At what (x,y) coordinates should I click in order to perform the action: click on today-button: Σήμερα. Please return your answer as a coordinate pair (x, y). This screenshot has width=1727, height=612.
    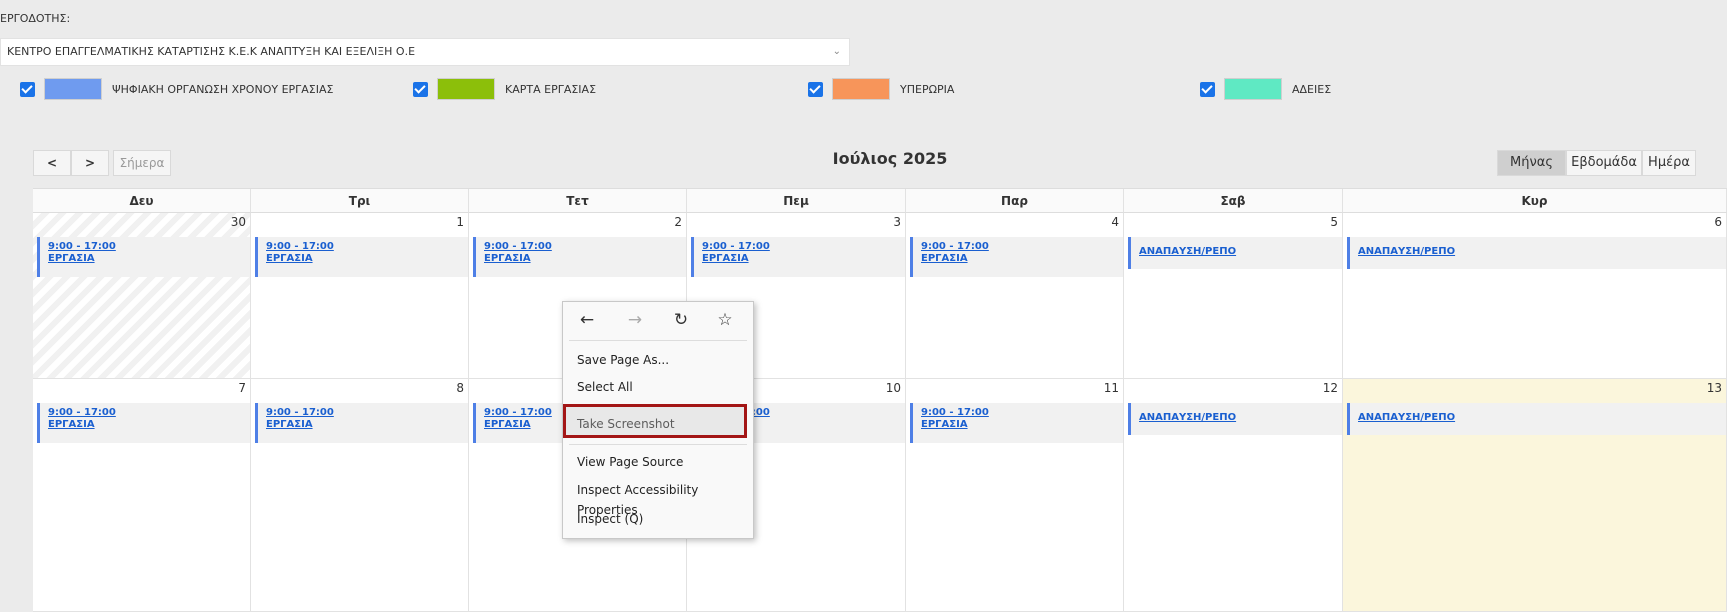
    Looking at the image, I should click on (142, 163).